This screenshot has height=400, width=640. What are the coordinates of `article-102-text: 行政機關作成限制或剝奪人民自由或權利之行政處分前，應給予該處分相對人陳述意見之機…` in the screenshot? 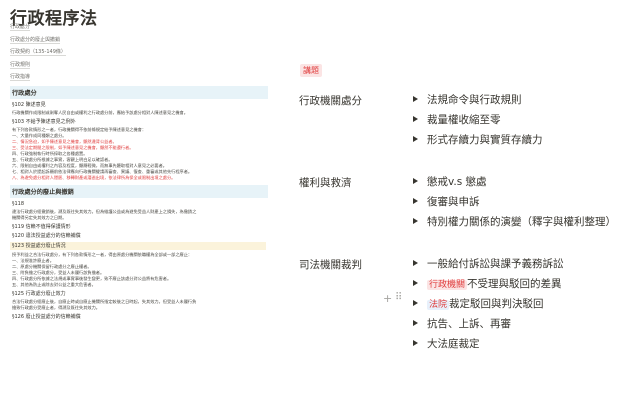 It's located at (139, 113).